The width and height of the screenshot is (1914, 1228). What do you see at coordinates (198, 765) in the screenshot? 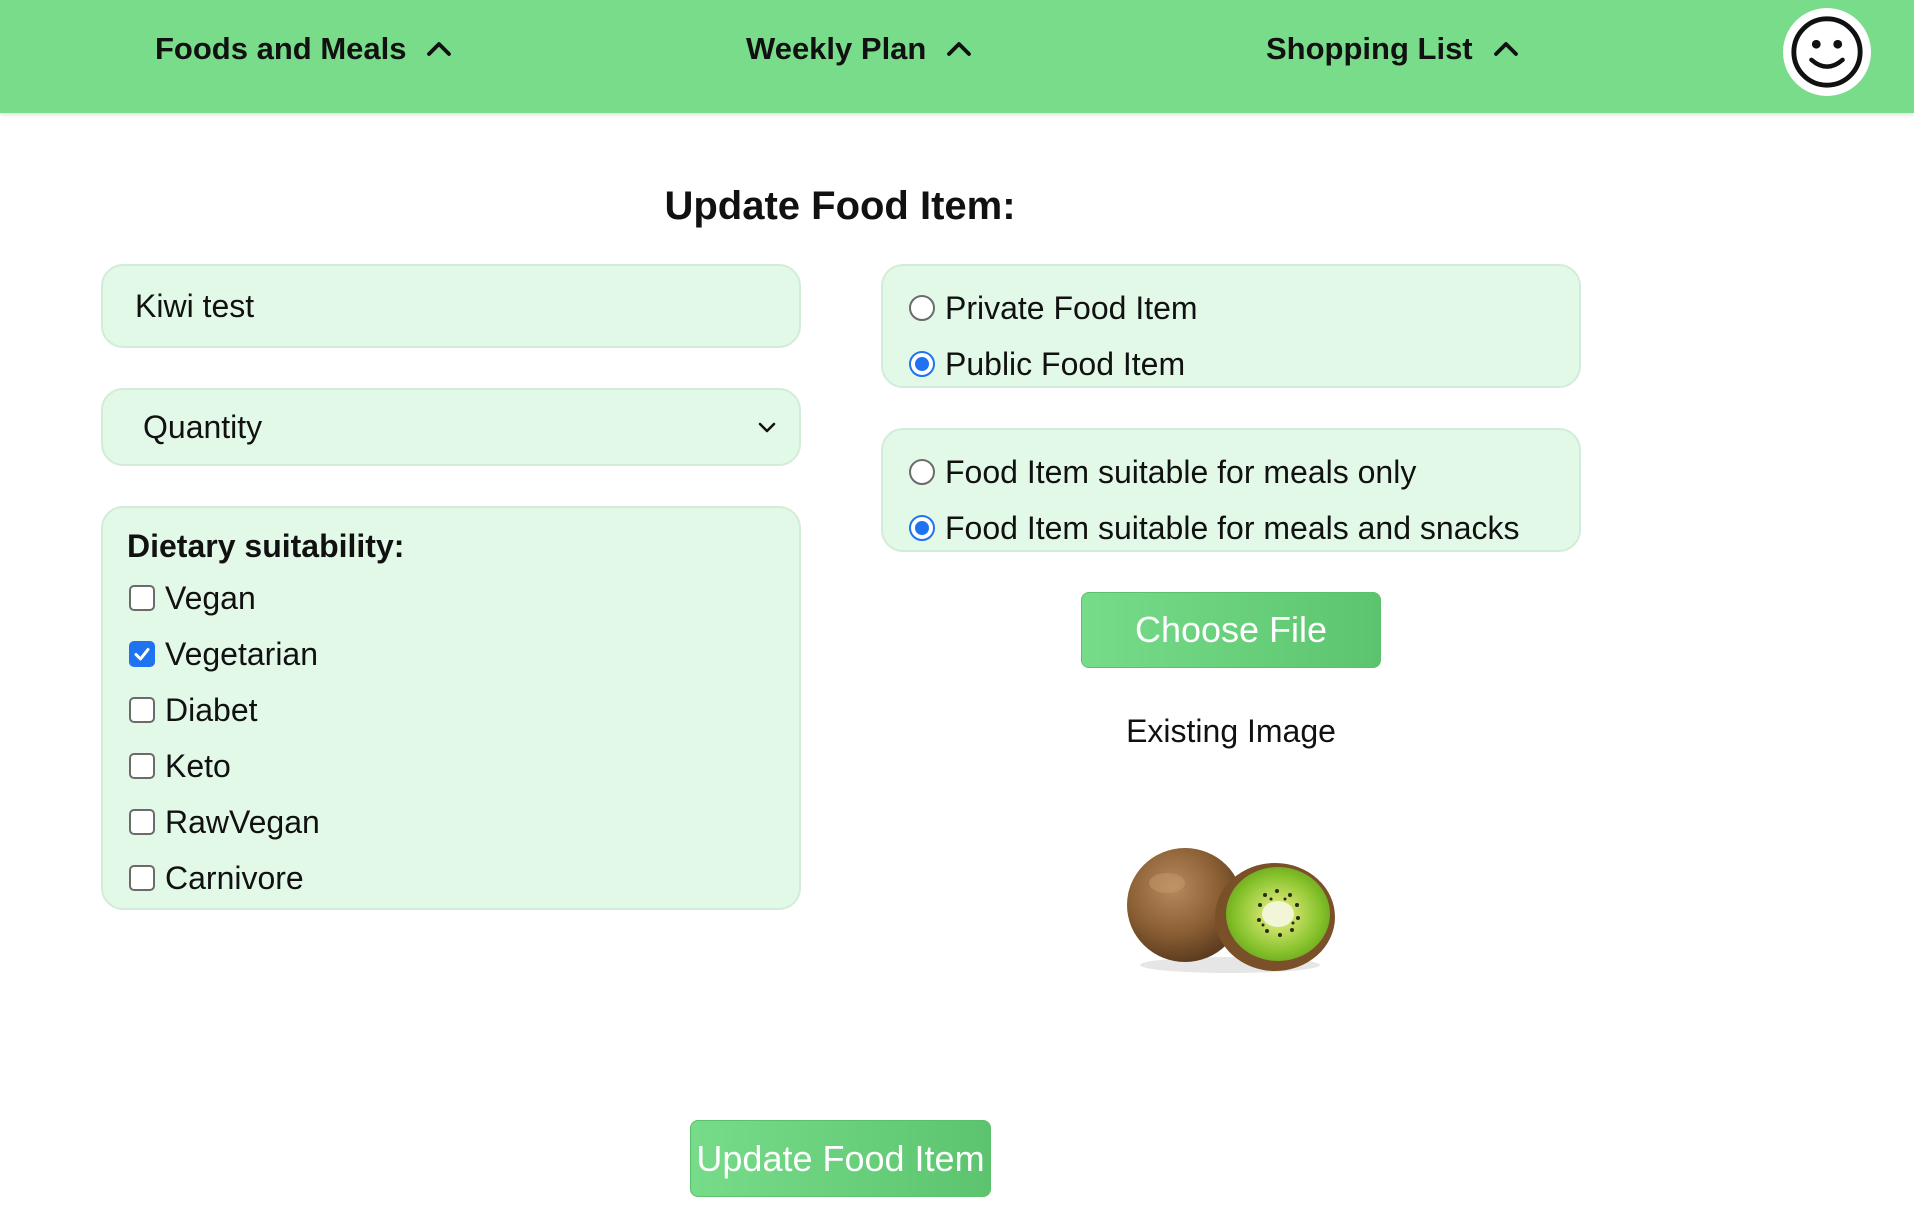
I see `dietary-option-label: Keto` at bounding box center [198, 765].